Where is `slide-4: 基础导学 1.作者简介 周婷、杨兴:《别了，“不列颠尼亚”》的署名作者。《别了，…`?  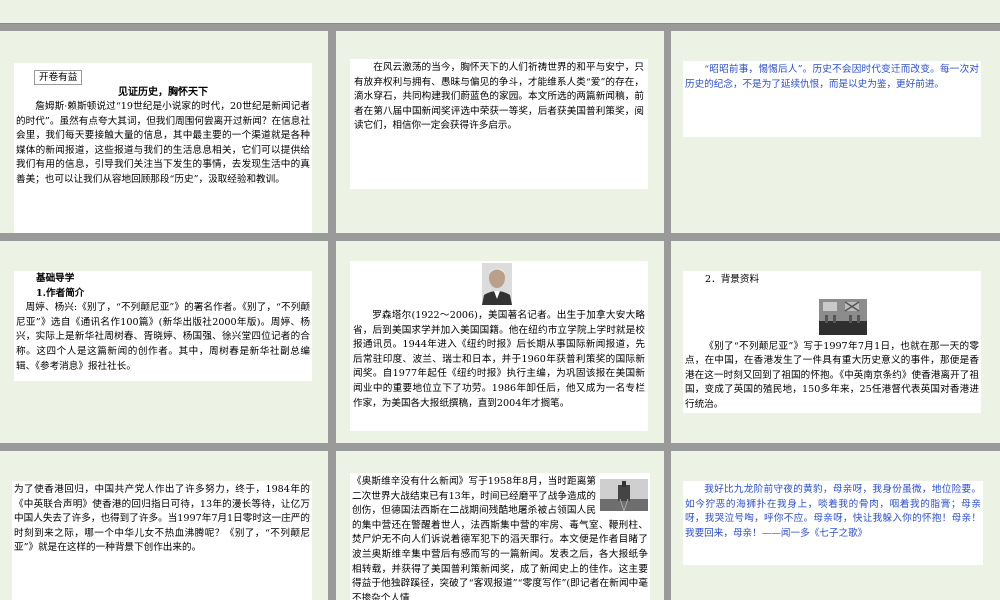
slide-4: 基础导学 1.作者简介 周婷、杨兴:《别了，“不列颠尼亚”》的署名作者。《别了，… is located at coordinates (164, 342).